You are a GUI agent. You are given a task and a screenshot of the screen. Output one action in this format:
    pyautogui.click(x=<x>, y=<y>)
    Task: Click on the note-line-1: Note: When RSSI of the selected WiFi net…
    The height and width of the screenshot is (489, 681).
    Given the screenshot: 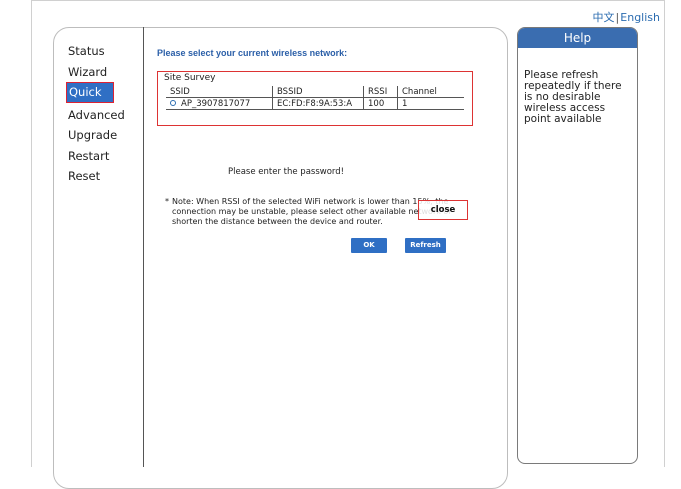 What is the action you would take?
    pyautogui.click(x=310, y=201)
    